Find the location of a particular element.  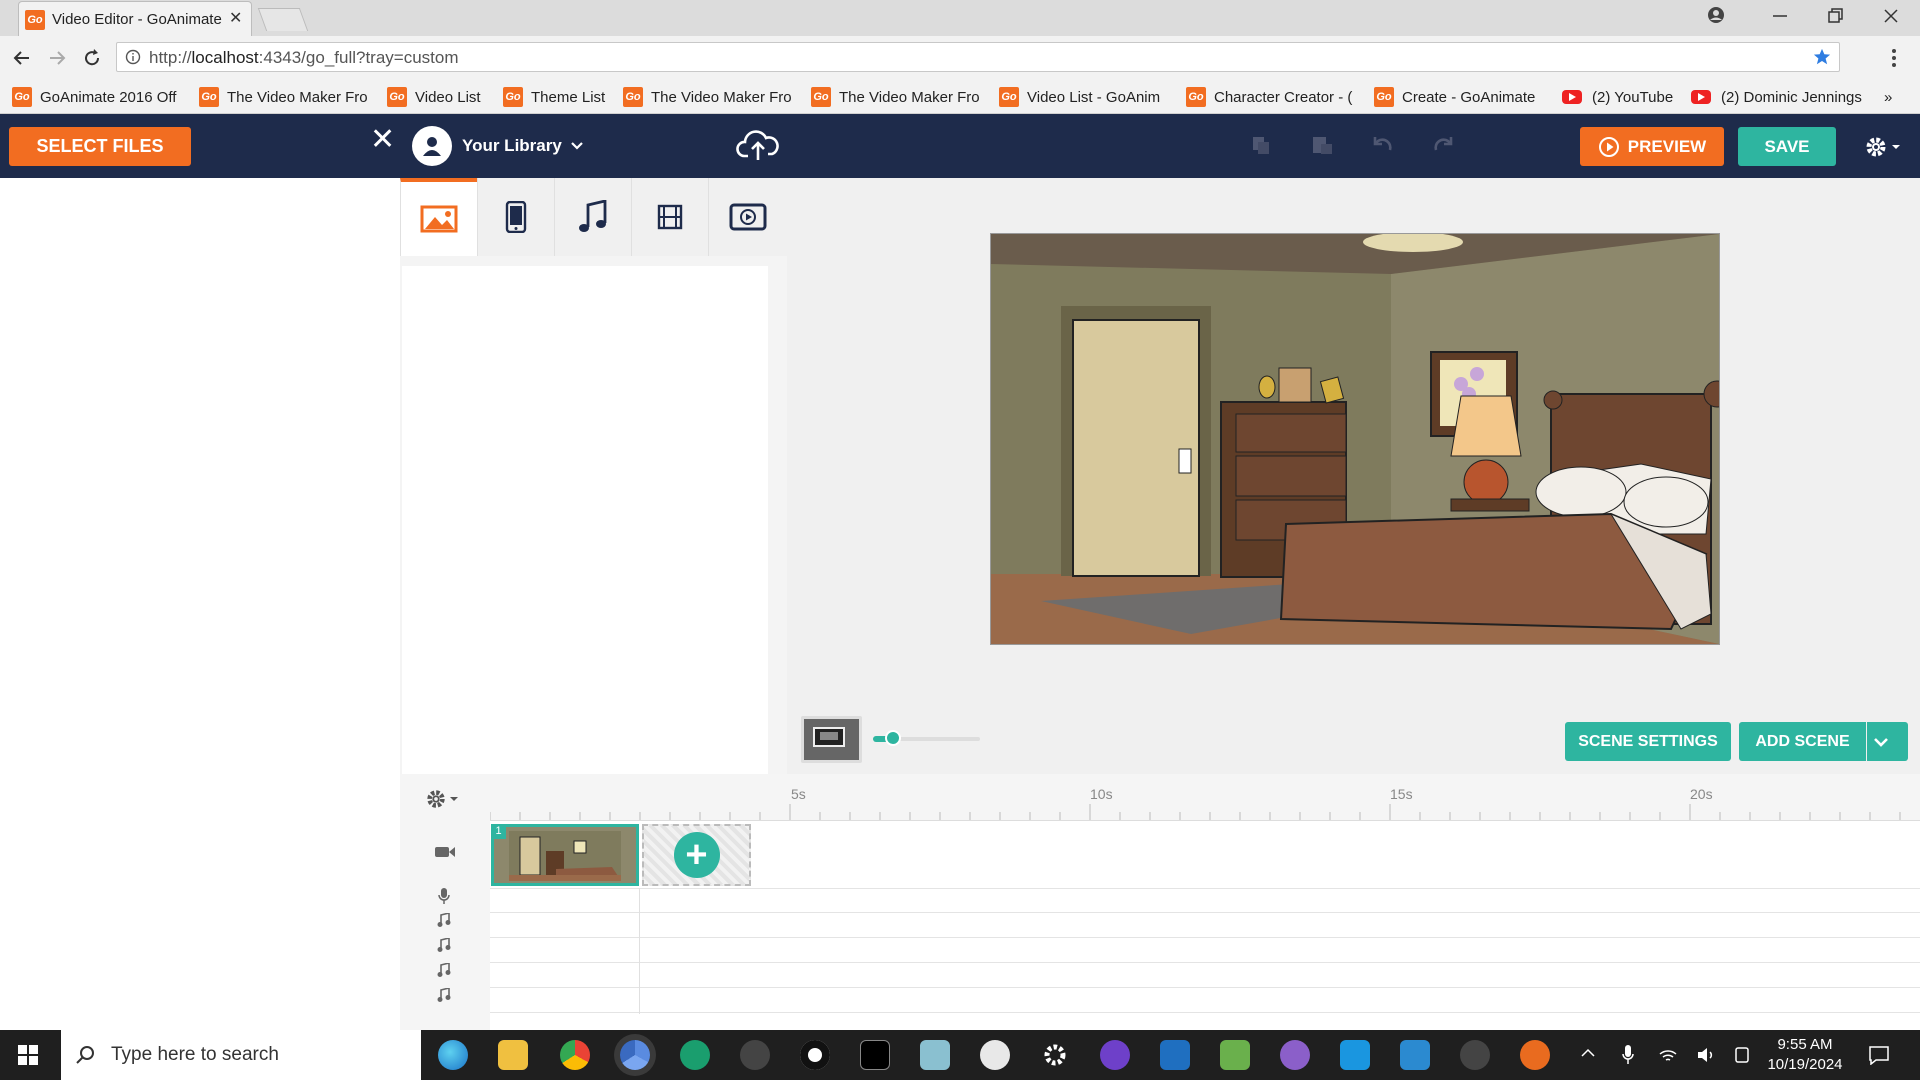

bookmark-item: Go Video List is located at coordinates (439, 97).